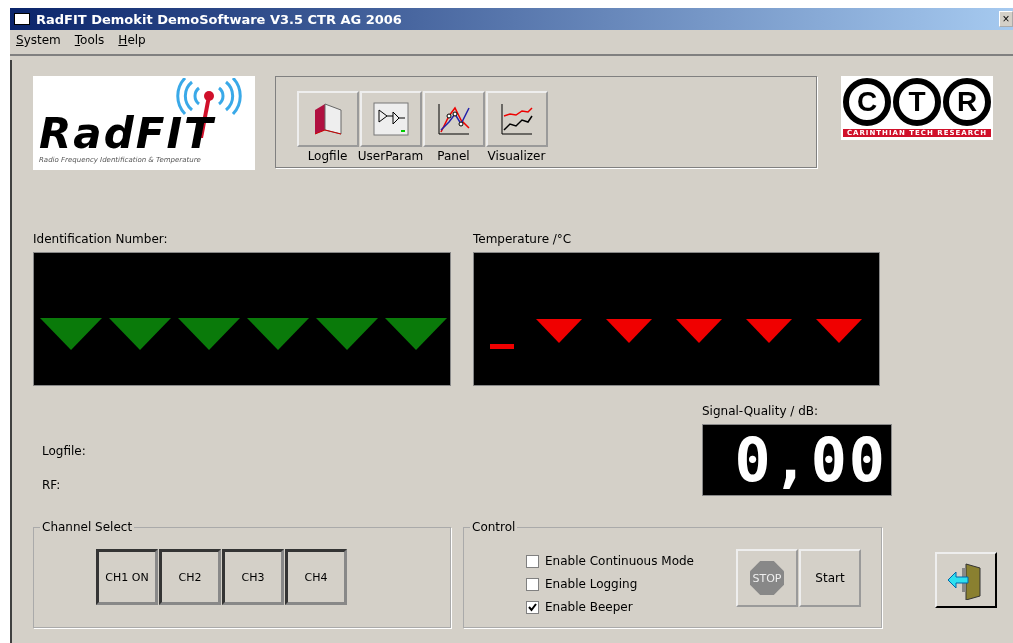 The image size is (1013, 643). What do you see at coordinates (38, 42) in the screenshot?
I see `menu-item: System` at bounding box center [38, 42].